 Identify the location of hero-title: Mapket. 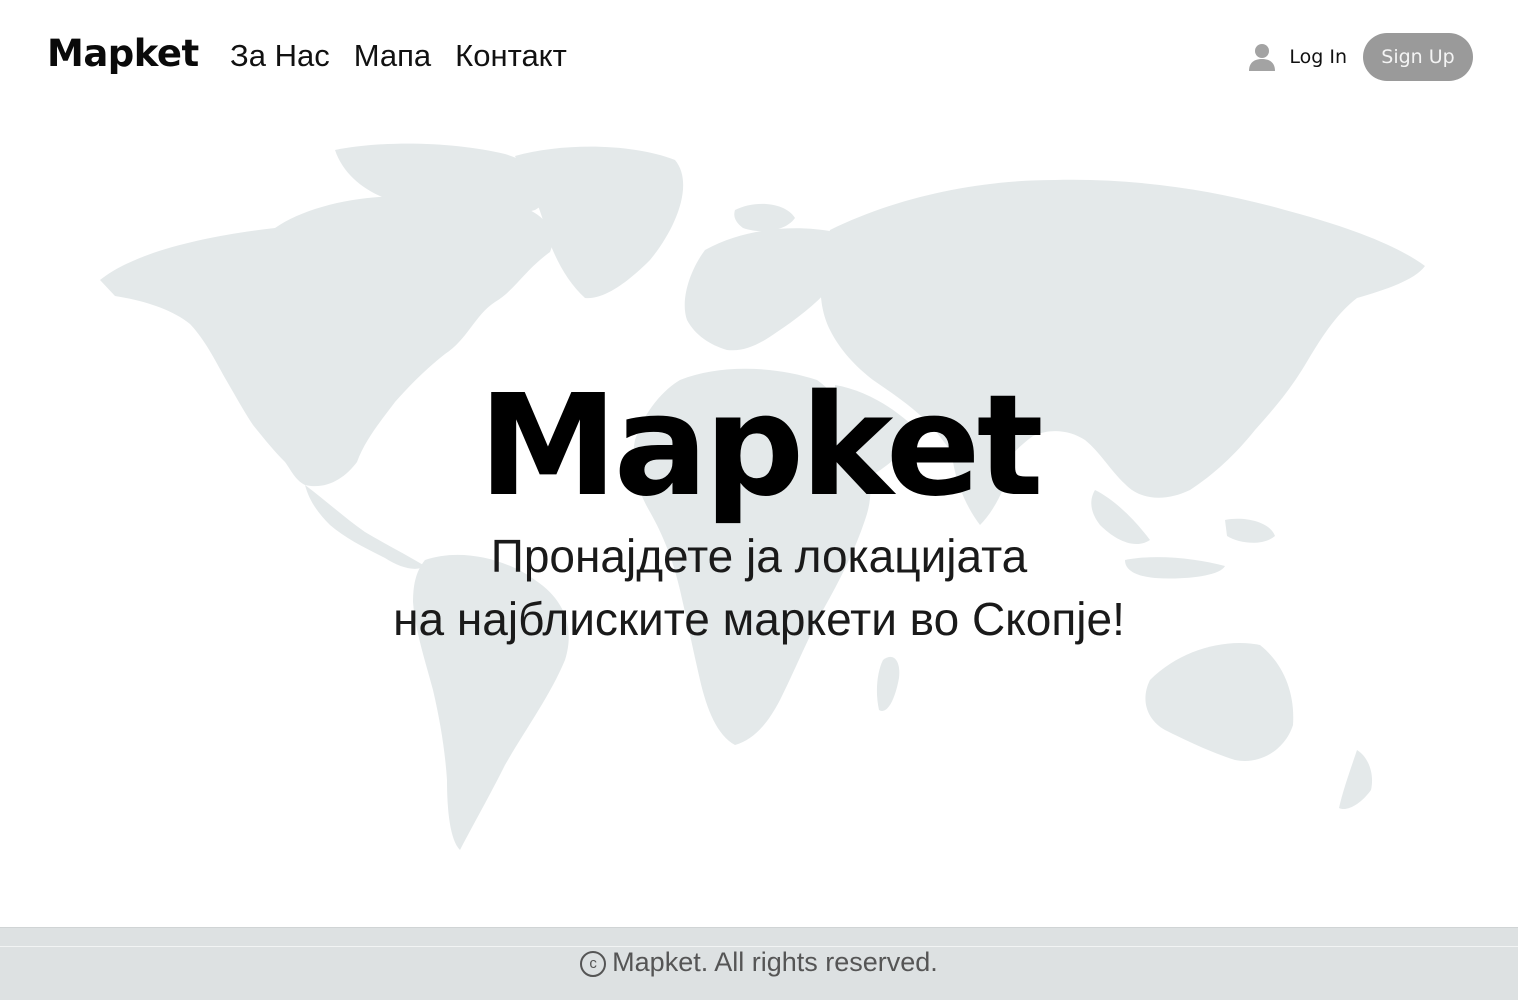
(760, 446).